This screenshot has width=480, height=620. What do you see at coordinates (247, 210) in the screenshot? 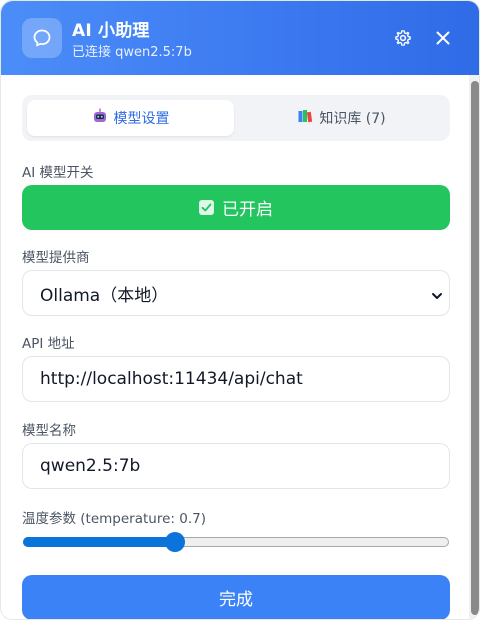
I see `ai-toggle-text: 已开启` at bounding box center [247, 210].